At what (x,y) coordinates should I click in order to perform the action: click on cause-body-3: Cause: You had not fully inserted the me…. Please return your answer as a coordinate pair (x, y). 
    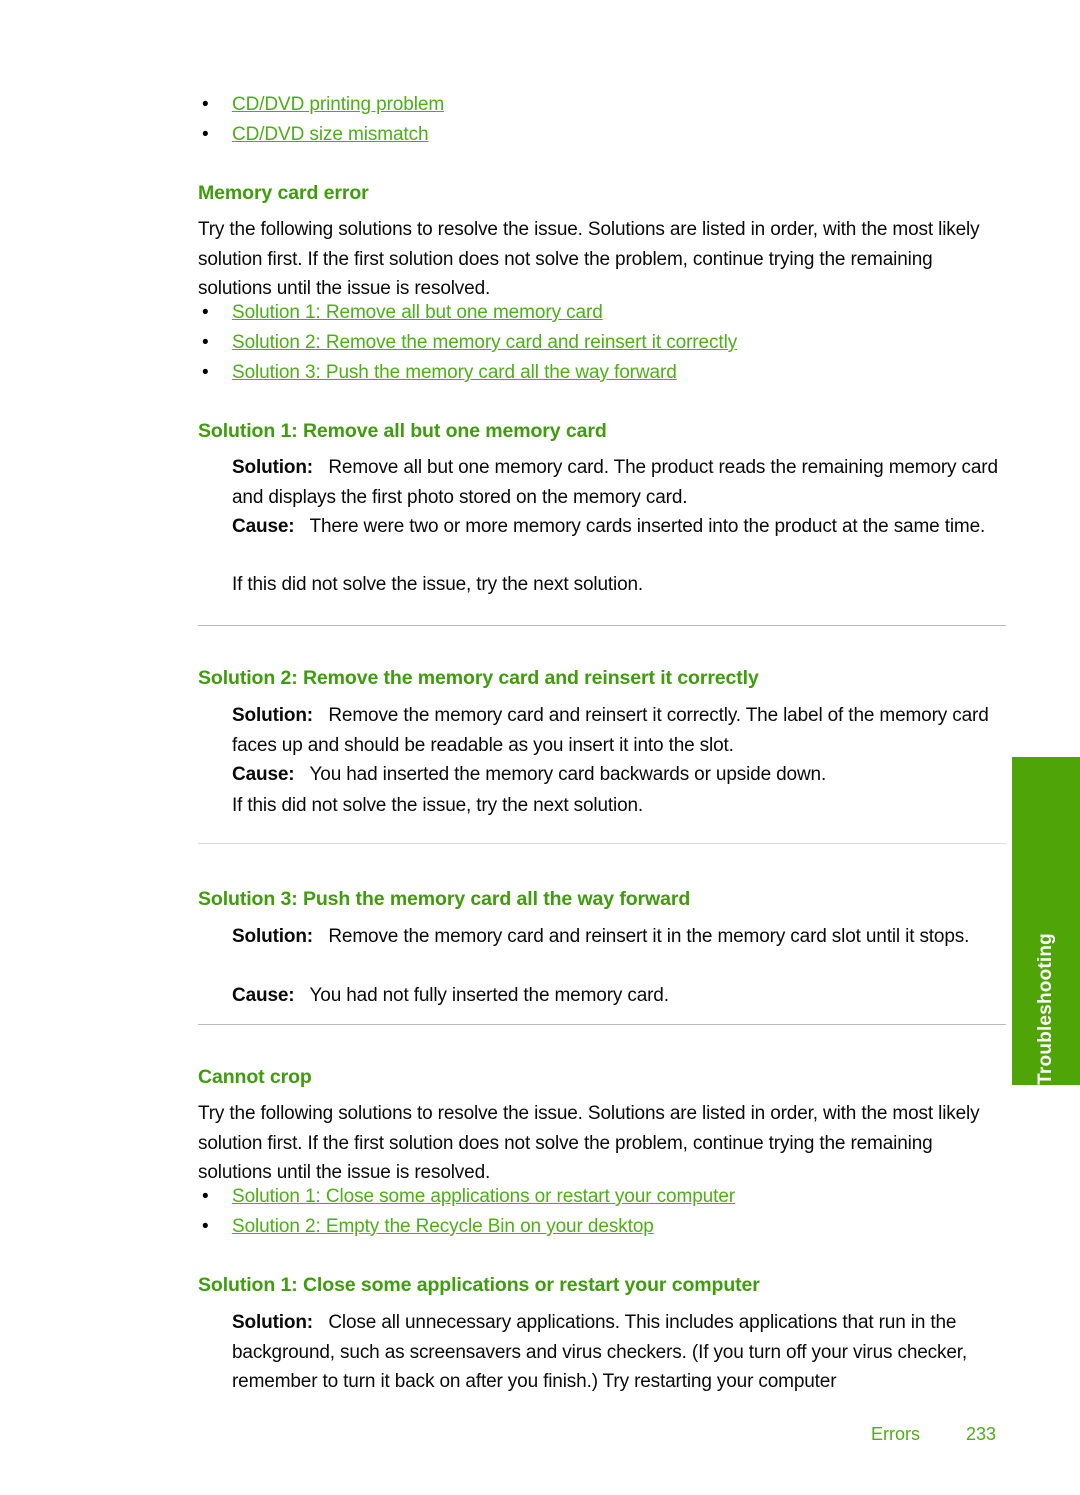
    Looking at the image, I should click on (619, 996).